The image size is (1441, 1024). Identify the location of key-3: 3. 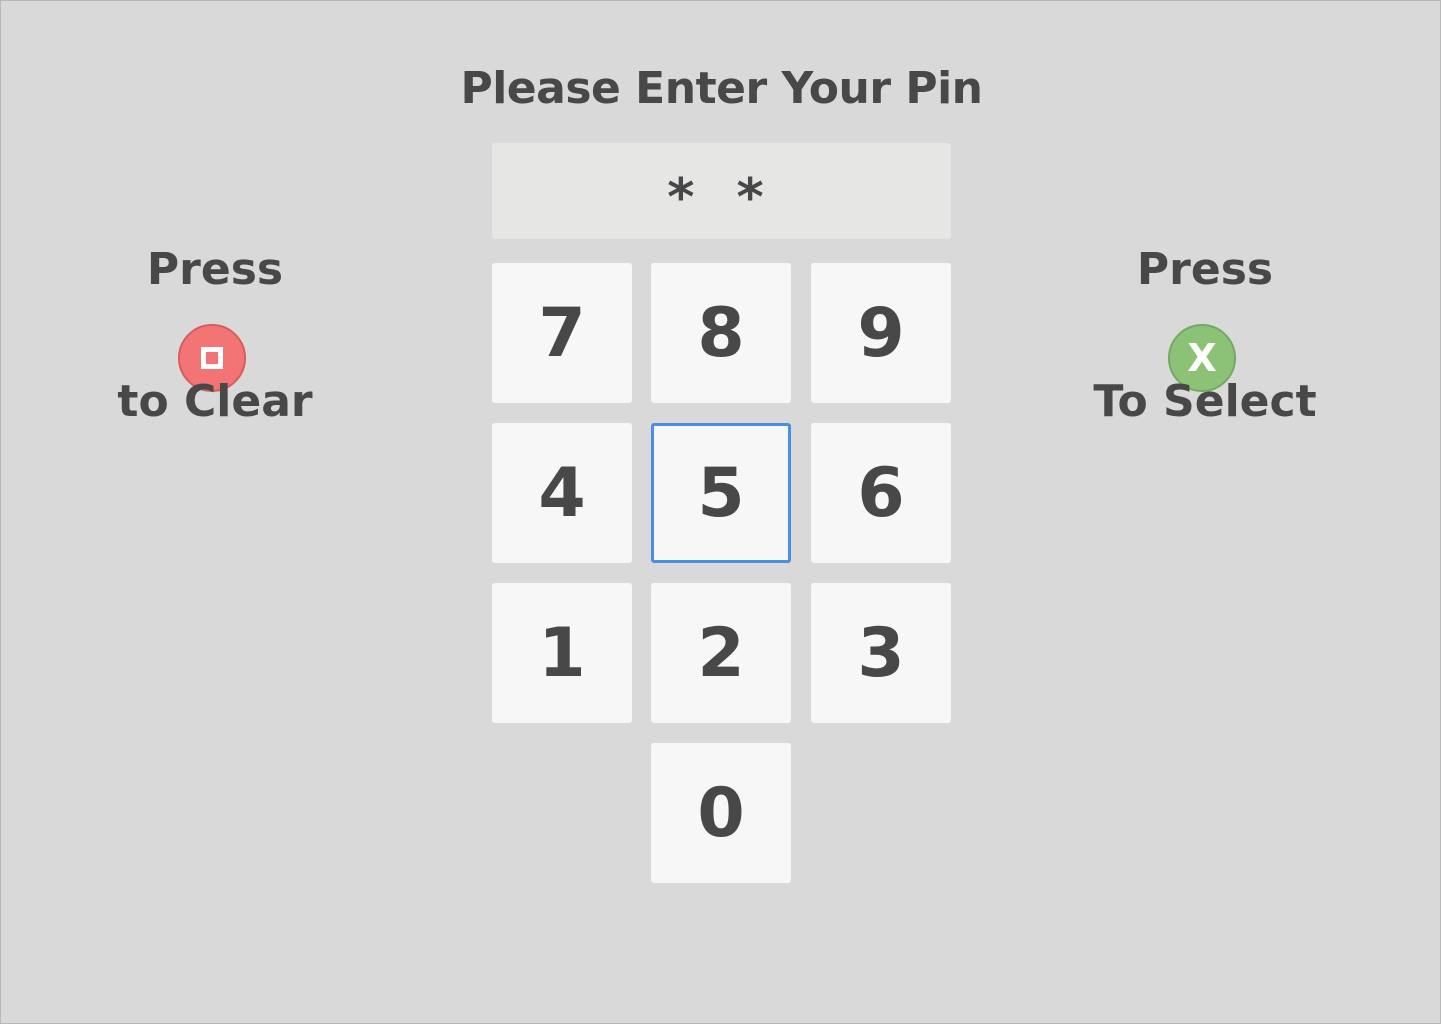
(881, 653).